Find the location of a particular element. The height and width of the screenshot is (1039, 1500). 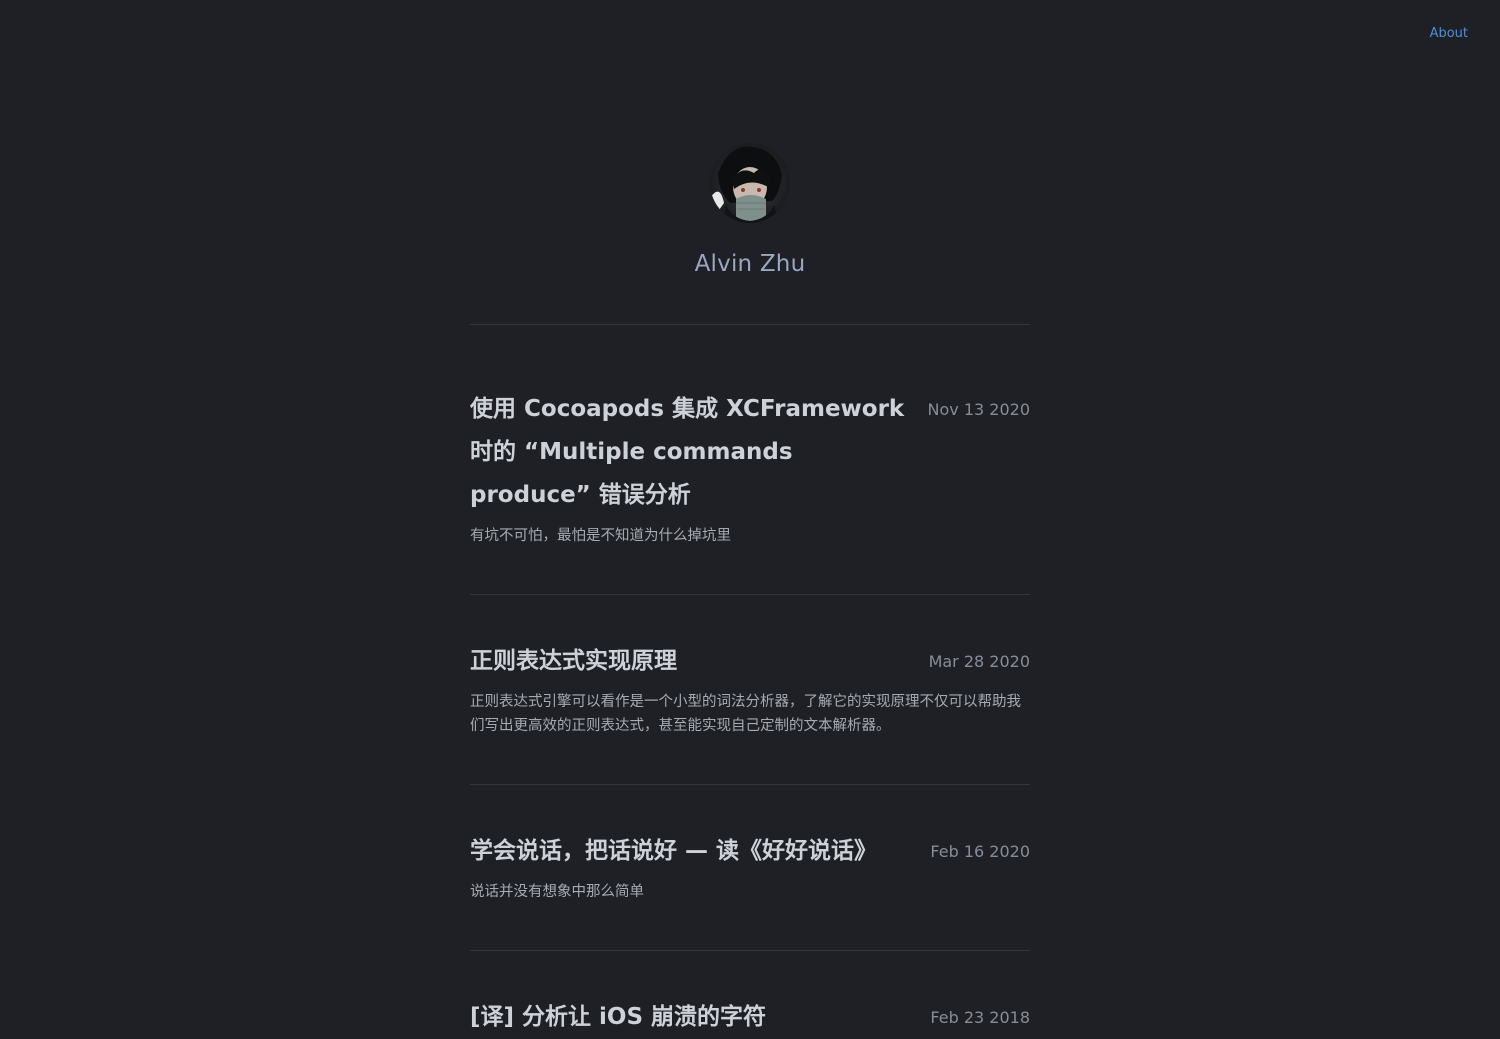

post-title-link: 学会说话，把话说好 — 读《好好说话》 is located at coordinates (695, 851).